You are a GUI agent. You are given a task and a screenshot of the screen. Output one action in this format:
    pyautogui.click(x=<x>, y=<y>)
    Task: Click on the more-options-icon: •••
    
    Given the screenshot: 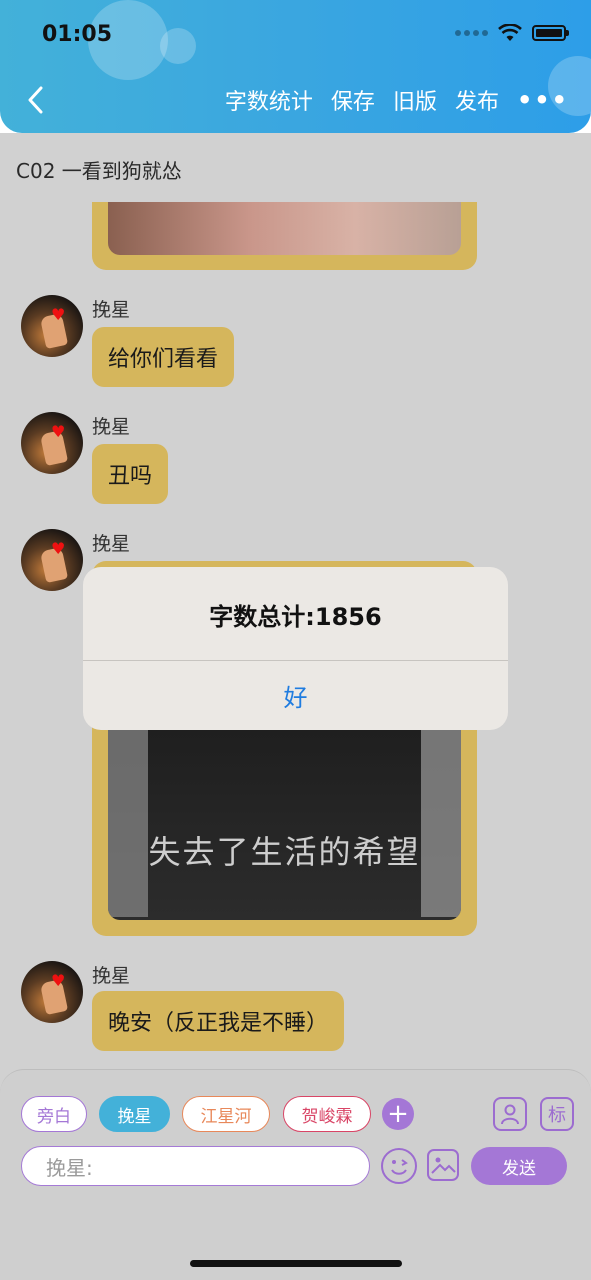 What is the action you would take?
    pyautogui.click(x=543, y=100)
    